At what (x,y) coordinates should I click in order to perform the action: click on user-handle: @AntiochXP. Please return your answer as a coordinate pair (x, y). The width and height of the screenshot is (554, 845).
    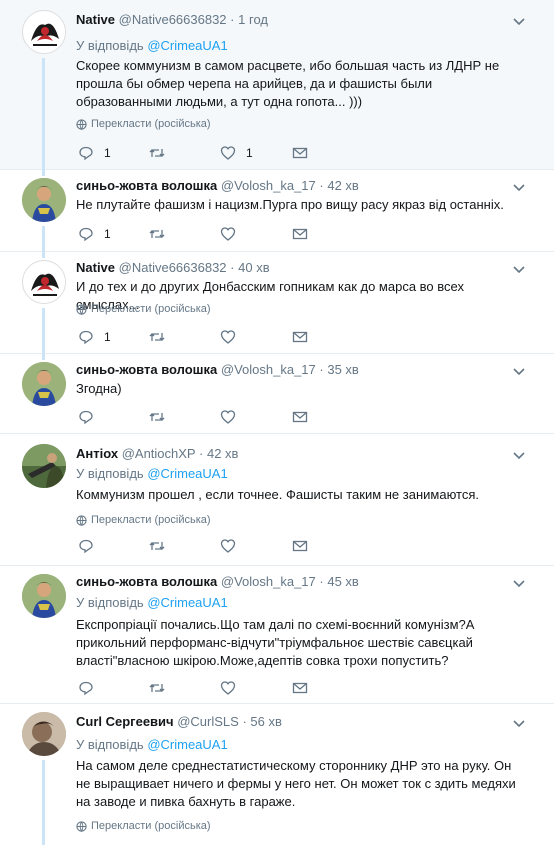
    Looking at the image, I should click on (159, 453).